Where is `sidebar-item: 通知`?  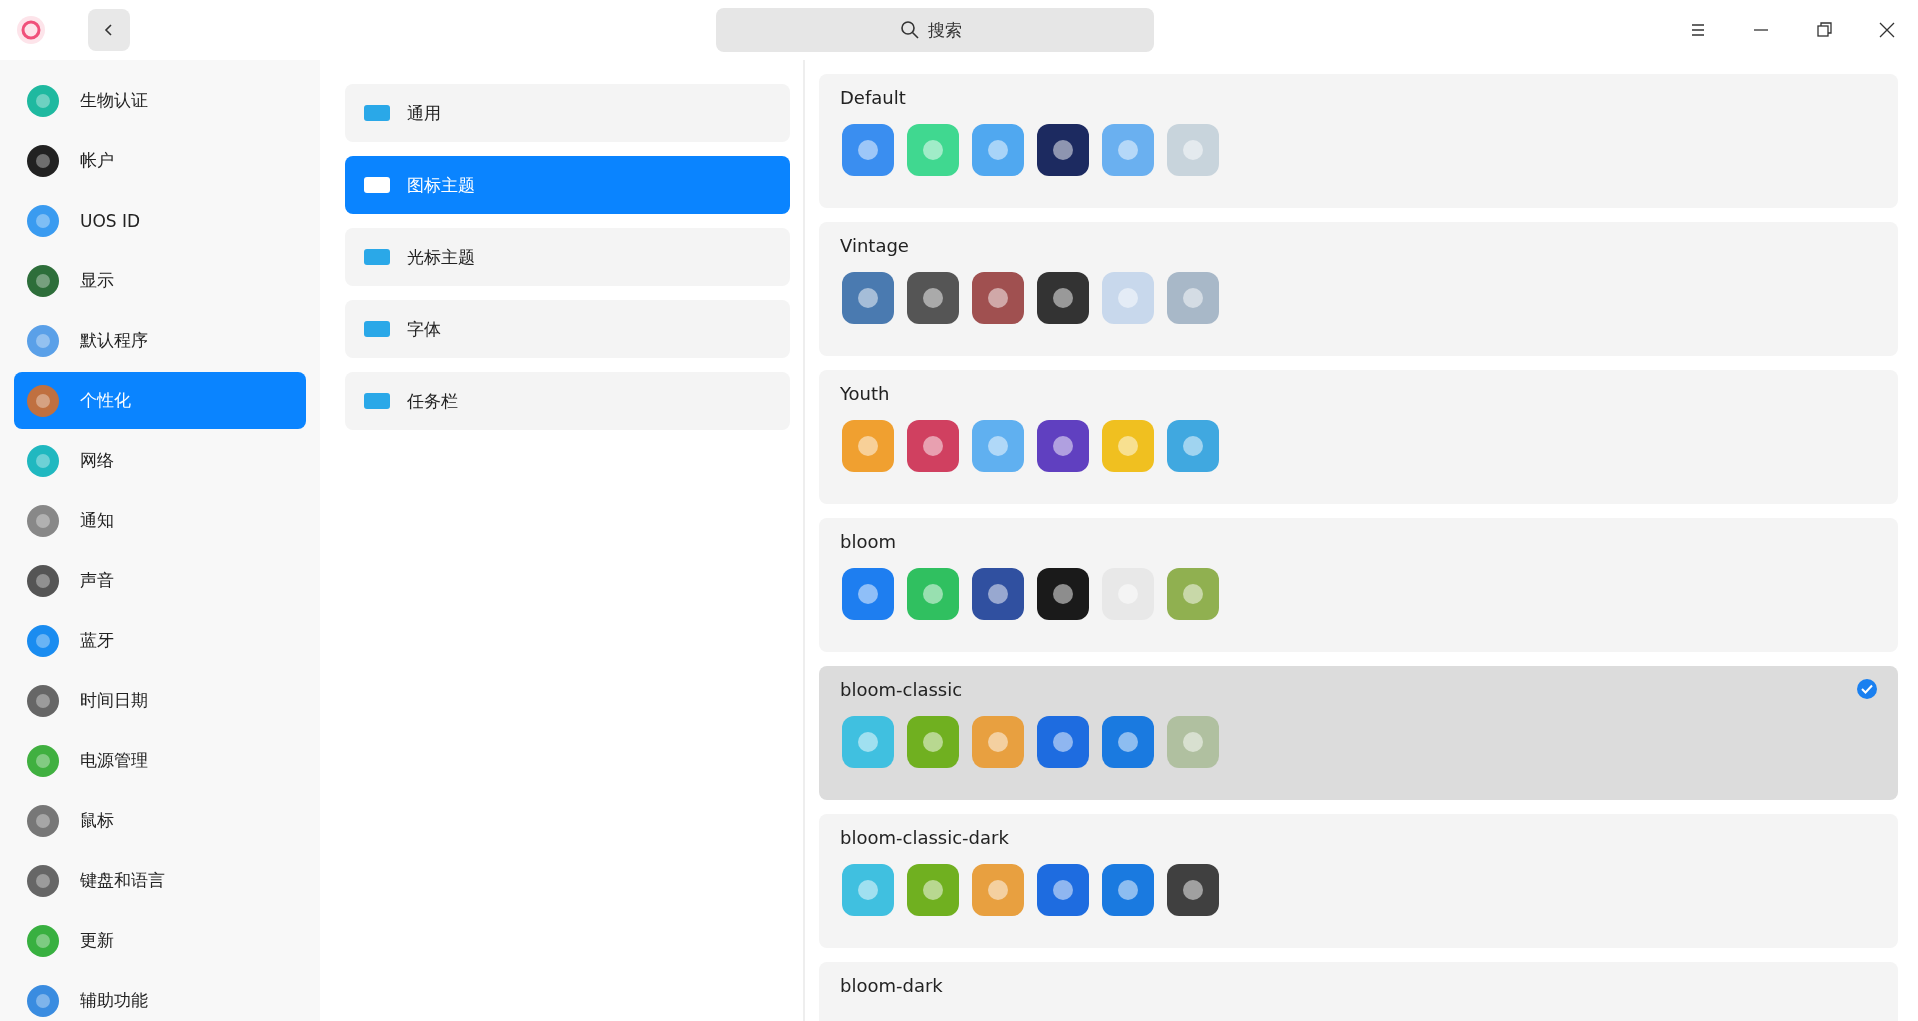
sidebar-item: 通知 is located at coordinates (160, 520).